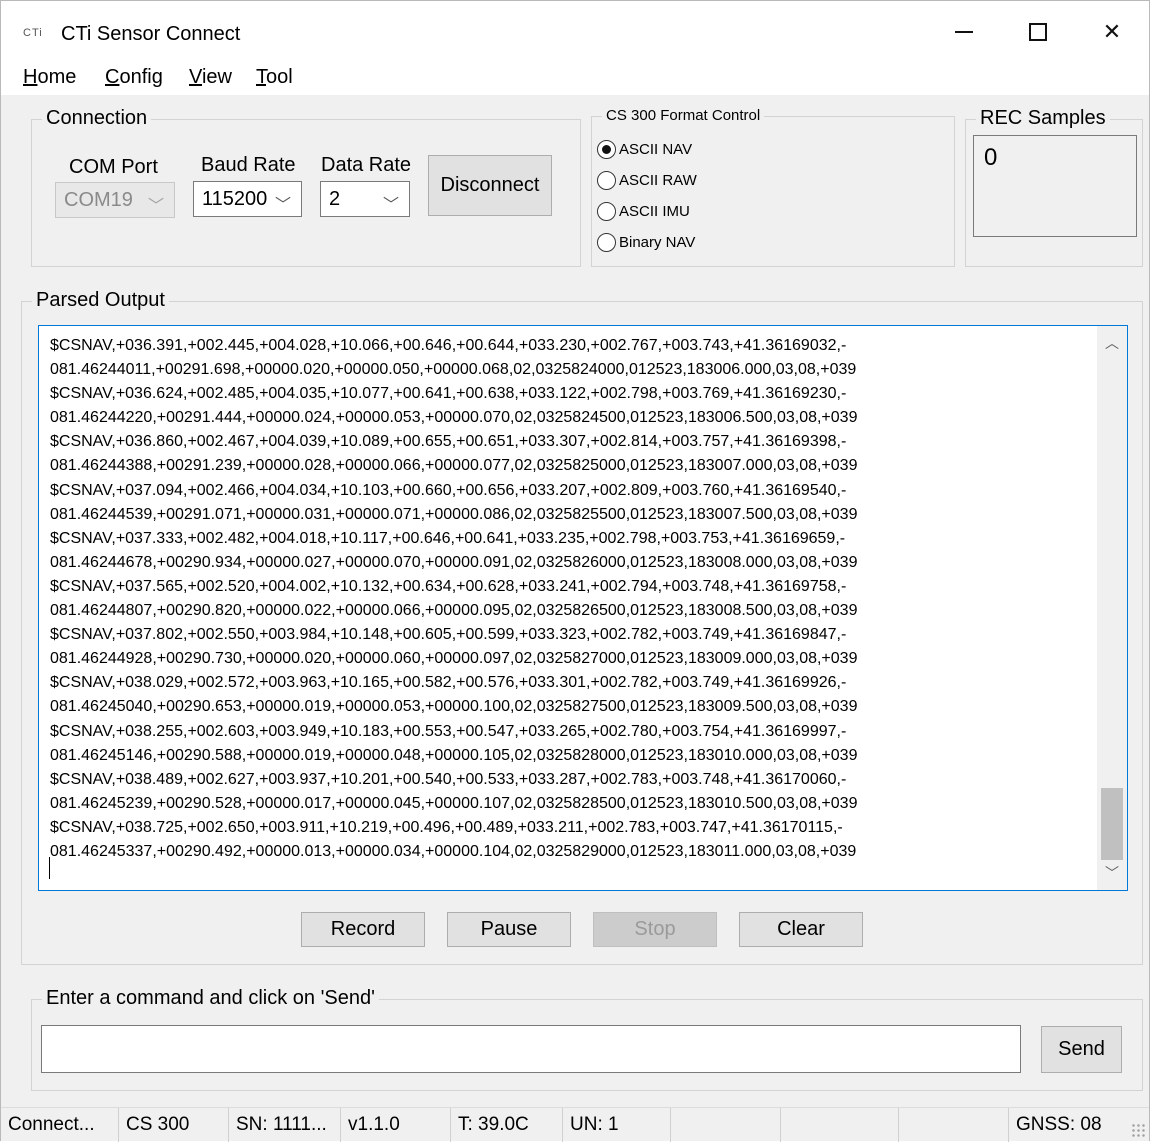 Image resolution: width=1150 pixels, height=1142 pixels. What do you see at coordinates (575, 32) in the screenshot?
I see `title-bar: CTi CTi Sensor Connect ✕` at bounding box center [575, 32].